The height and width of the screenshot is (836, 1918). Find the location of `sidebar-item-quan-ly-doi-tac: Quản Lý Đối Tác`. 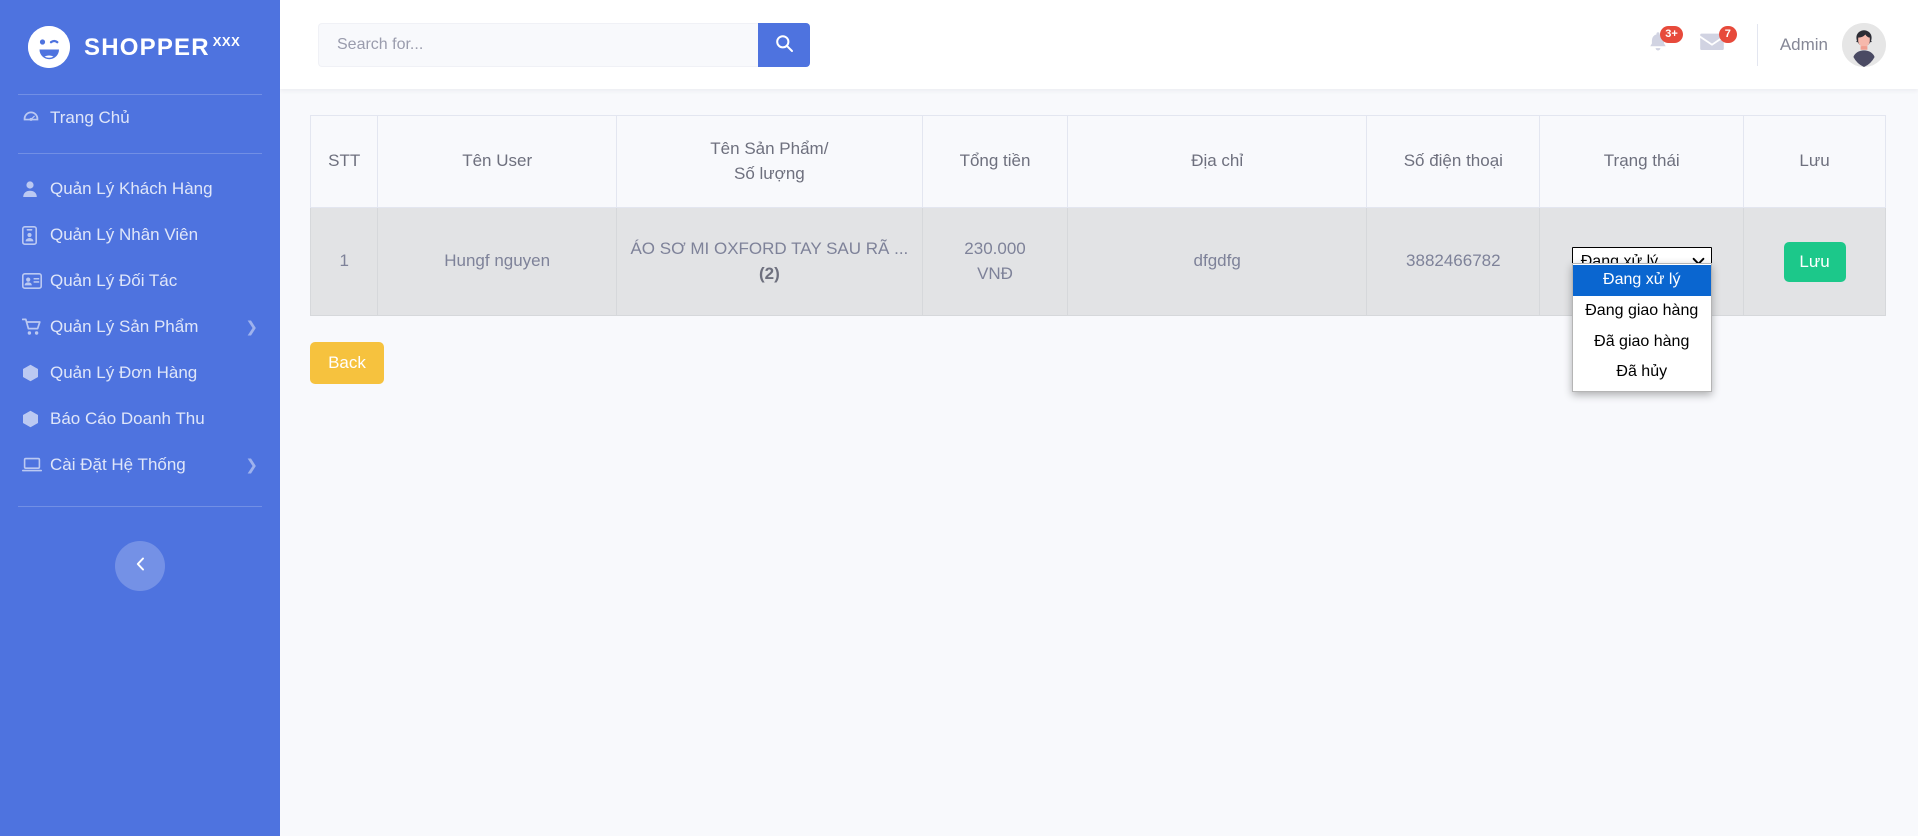

sidebar-item-quan-ly-doi-tac: Quản Lý Đối Tác is located at coordinates (140, 281).